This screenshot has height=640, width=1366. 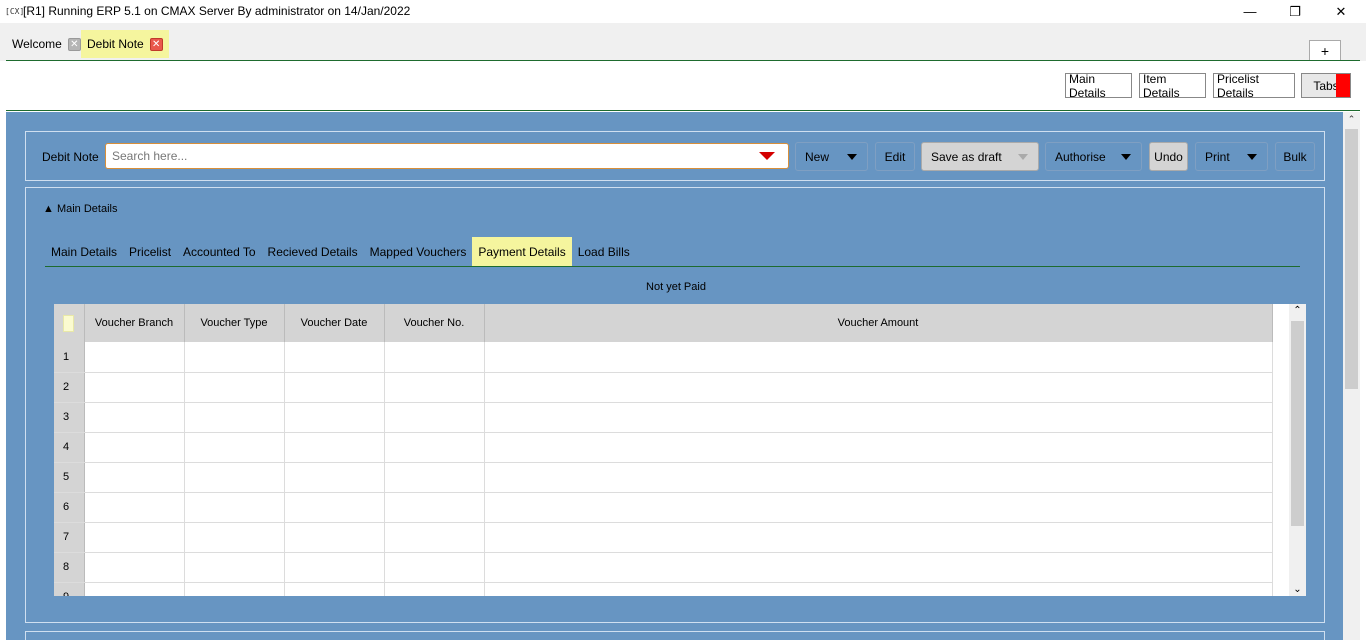 What do you see at coordinates (1295, 156) in the screenshot?
I see `bulk-button: Bulk` at bounding box center [1295, 156].